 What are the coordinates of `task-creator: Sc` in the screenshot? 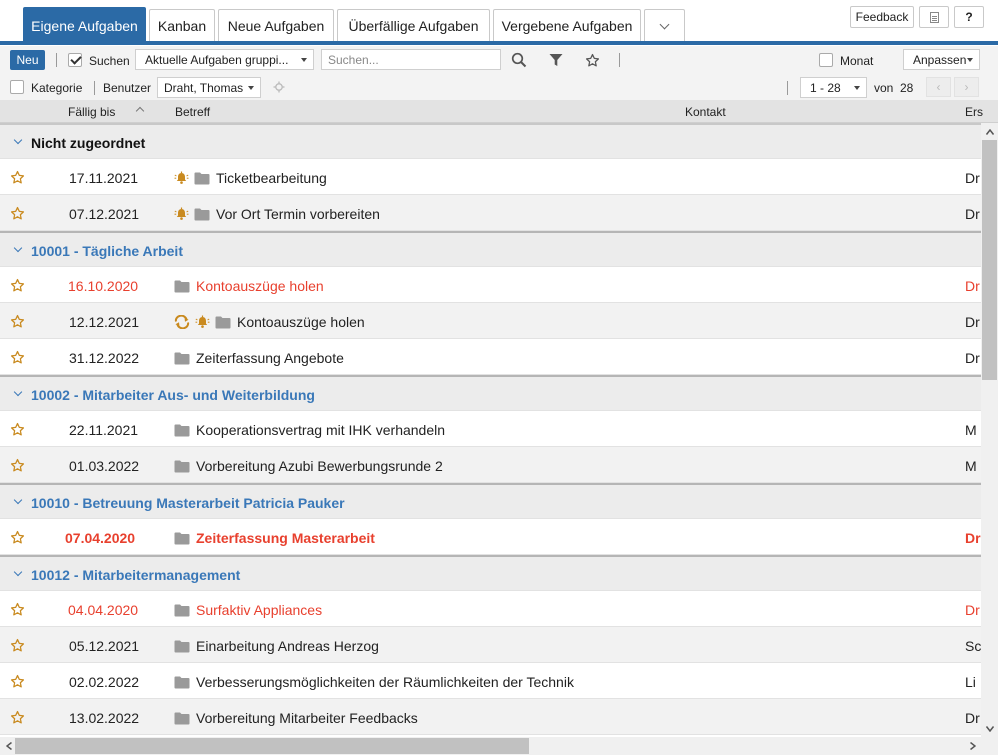 It's located at (973, 646).